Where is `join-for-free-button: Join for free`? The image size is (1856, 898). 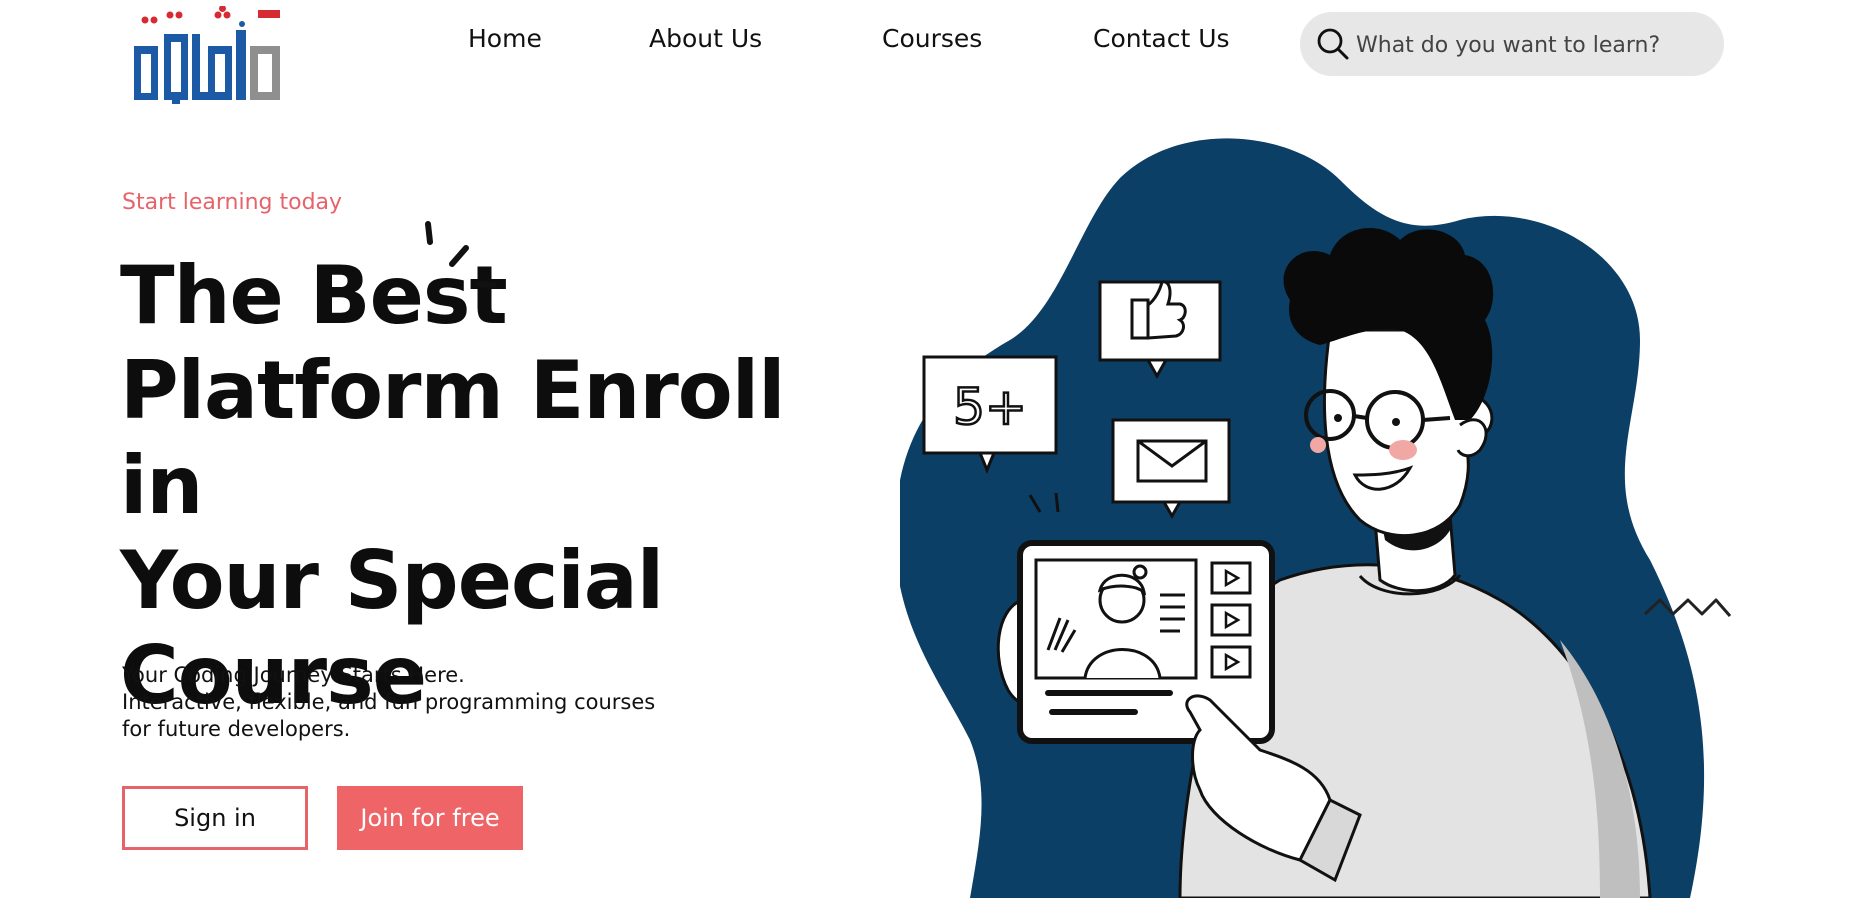 join-for-free-button: Join for free is located at coordinates (430, 818).